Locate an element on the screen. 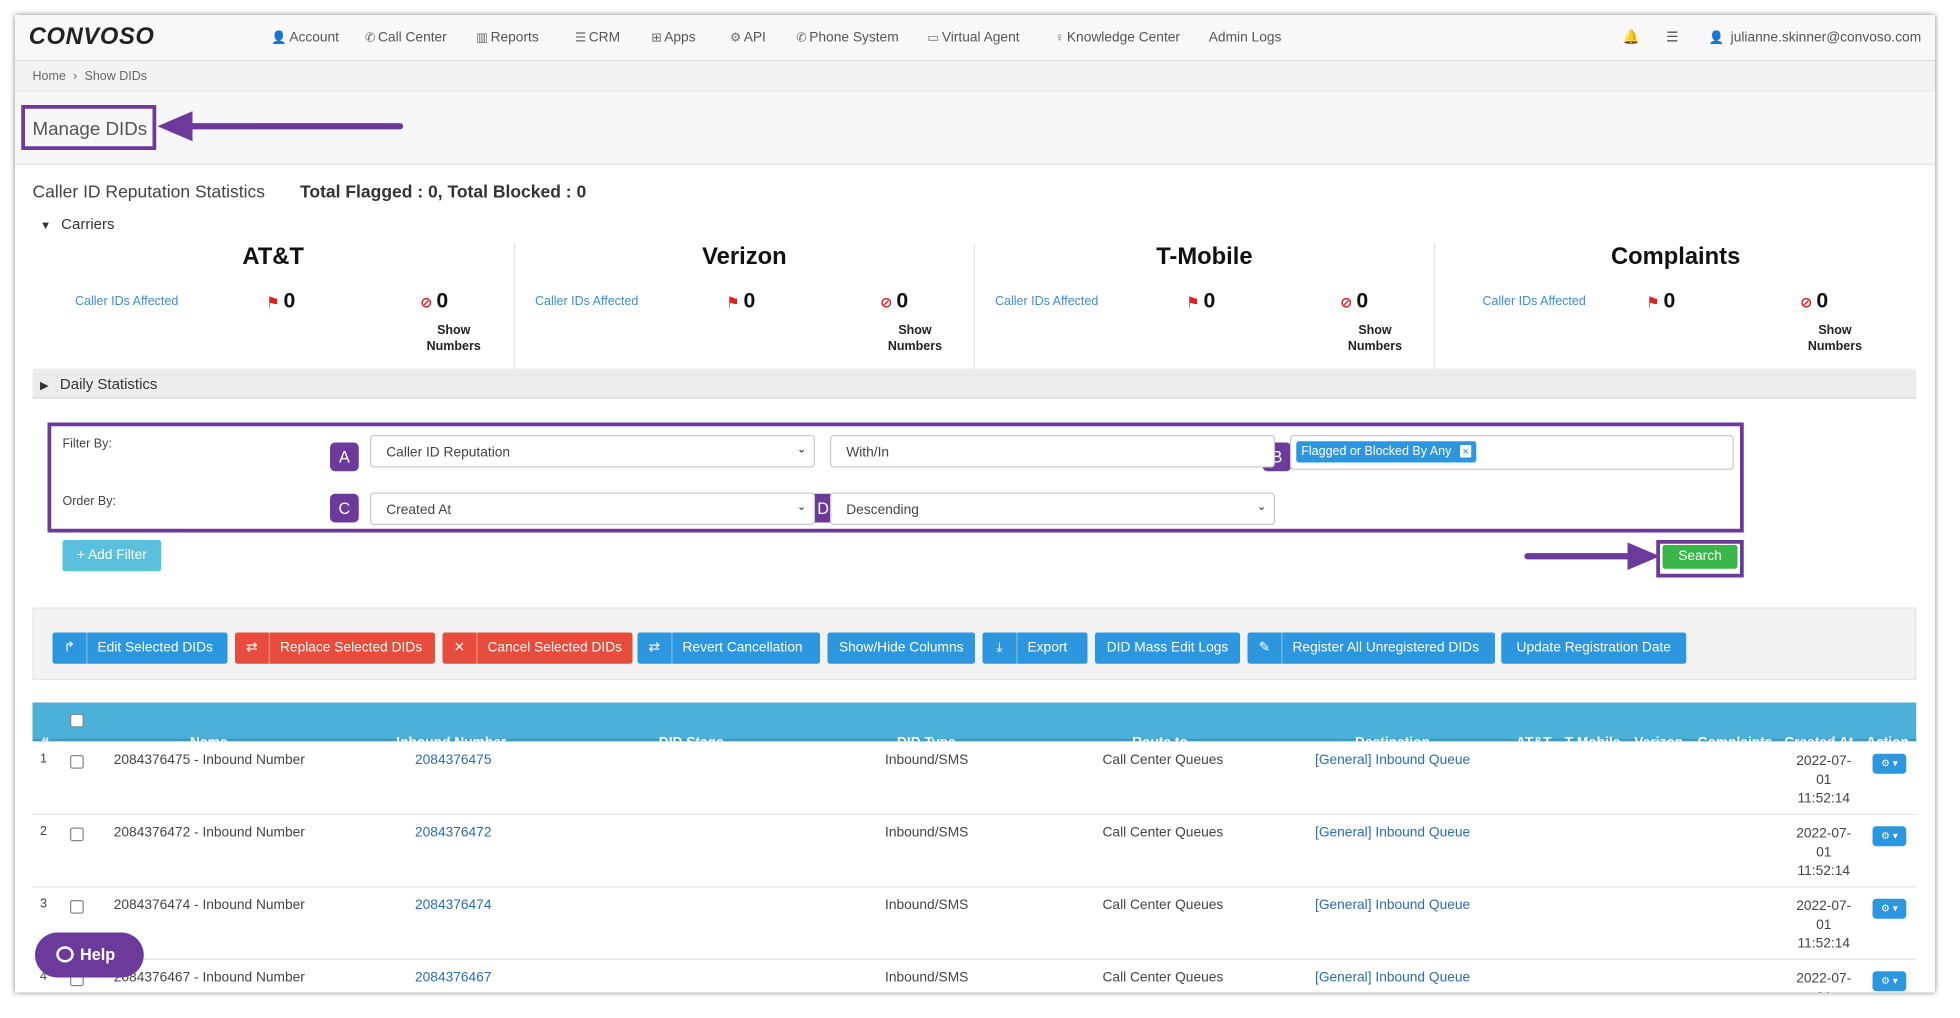 This screenshot has width=1960, height=1018. filter-field-select: Caller ID Reputation ⌄ is located at coordinates (592, 451).